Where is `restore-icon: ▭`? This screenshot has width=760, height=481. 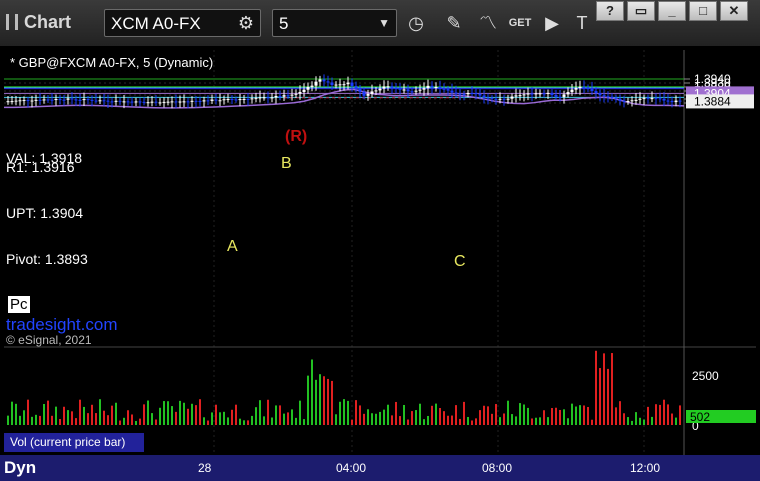 restore-icon: ▭ is located at coordinates (641, 11).